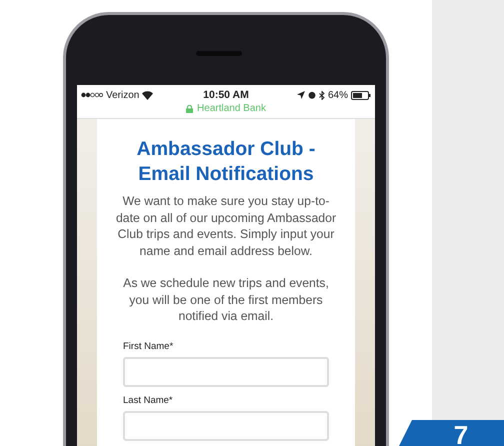 Image resolution: width=504 pixels, height=446 pixels. Describe the element at coordinates (148, 400) in the screenshot. I see `field-label: Last Name*` at that location.